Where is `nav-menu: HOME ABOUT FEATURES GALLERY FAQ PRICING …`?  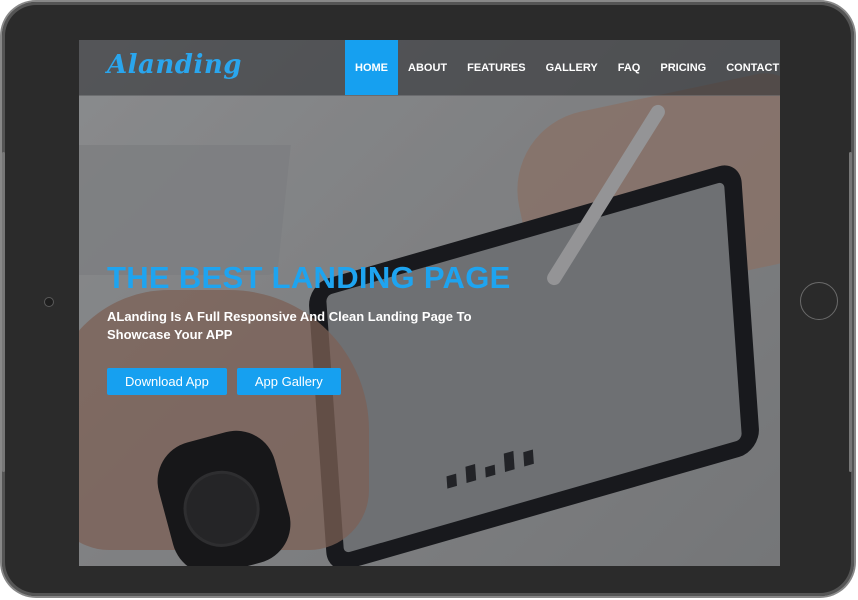
nav-menu: HOME ABOUT FEATURES GALLERY FAQ PRICING … is located at coordinates (562, 67).